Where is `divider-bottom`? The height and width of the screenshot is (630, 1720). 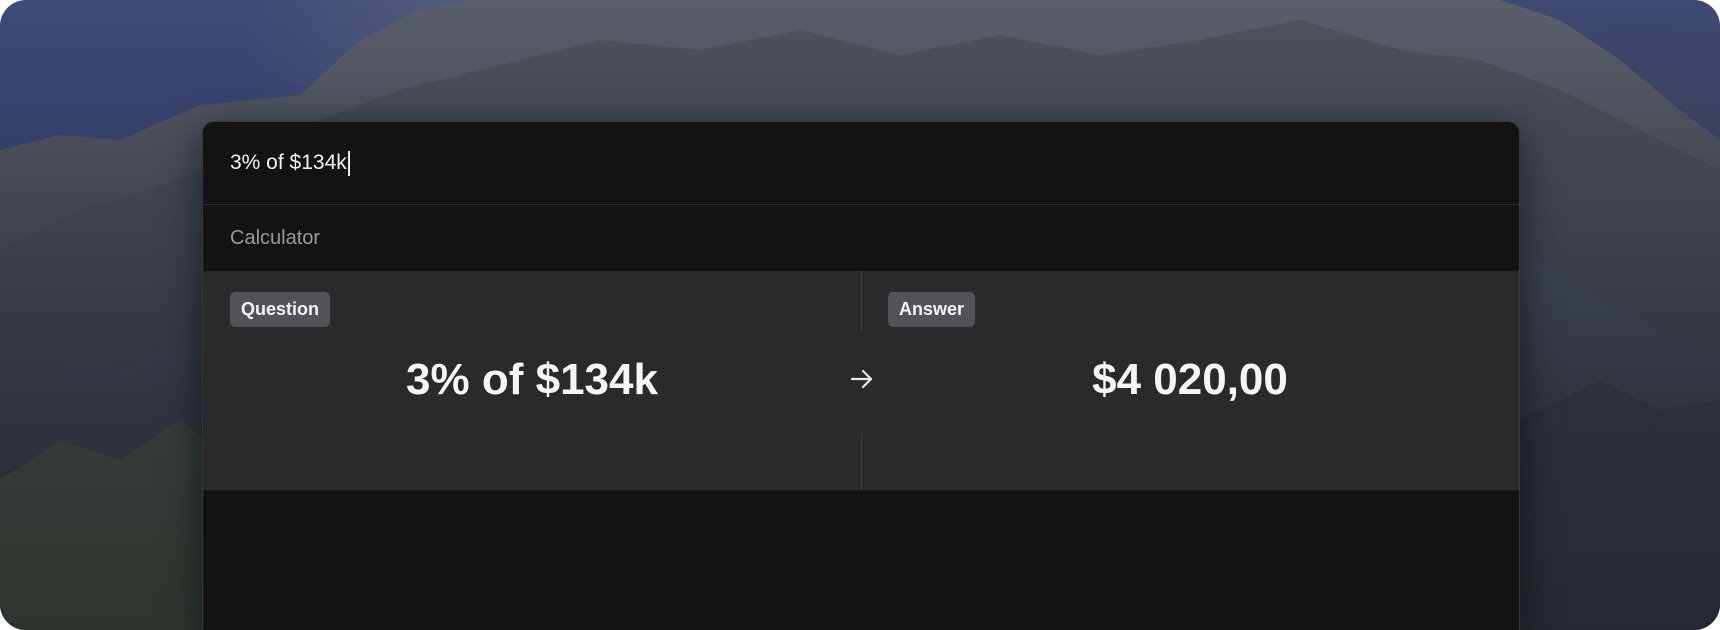 divider-bottom is located at coordinates (861, 461).